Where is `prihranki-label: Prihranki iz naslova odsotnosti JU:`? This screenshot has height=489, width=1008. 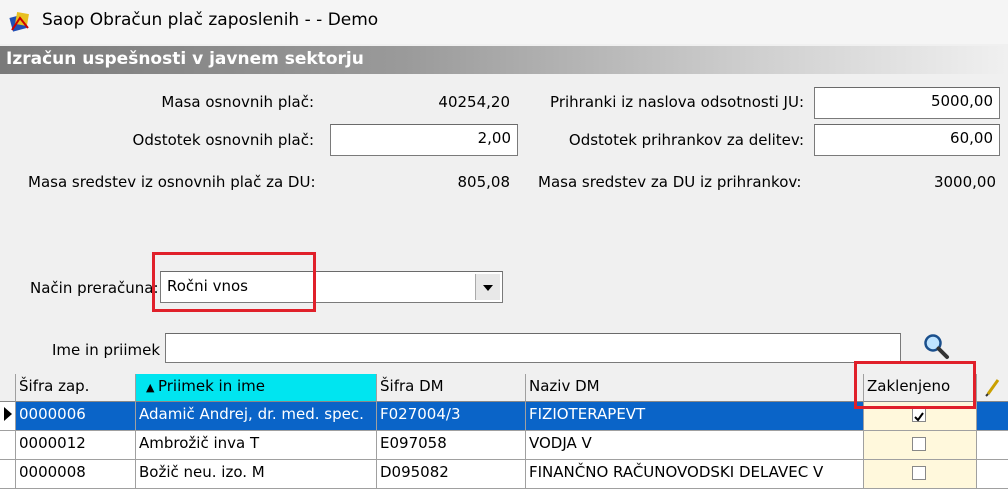
prihranki-label: Prihranki iz naslova odsotnosti JU: is located at coordinates (677, 102).